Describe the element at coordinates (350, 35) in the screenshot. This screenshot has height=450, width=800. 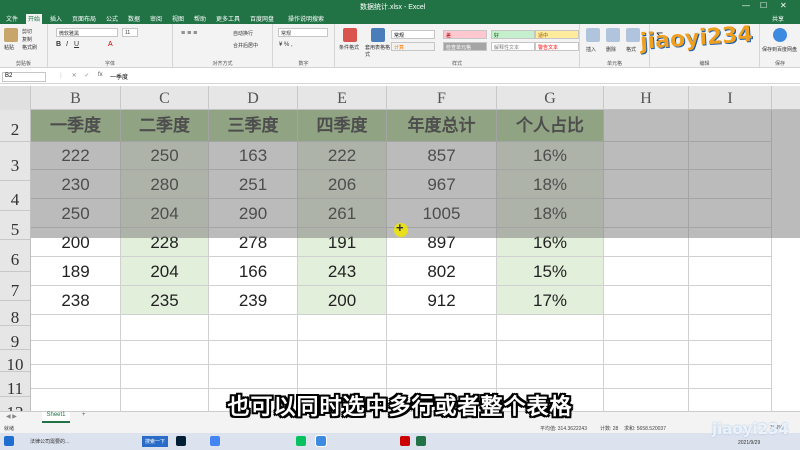
I see `conditional-format-icon` at that location.